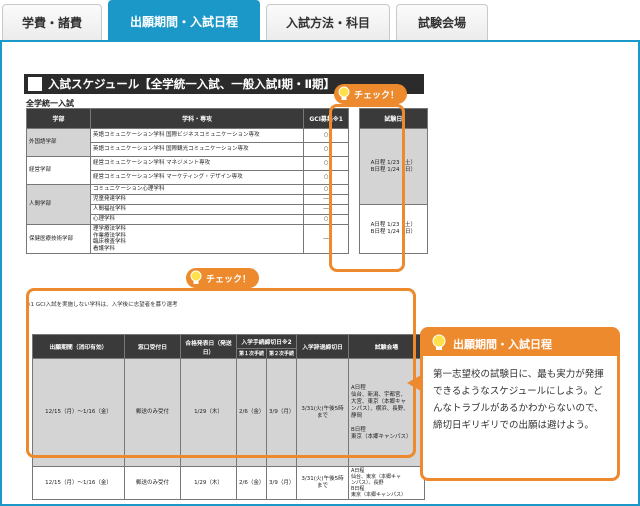 This screenshot has height=506, width=640. What do you see at coordinates (152, 483) in the screenshot?
I see `window-cell: 郵送のみ受付` at bounding box center [152, 483].